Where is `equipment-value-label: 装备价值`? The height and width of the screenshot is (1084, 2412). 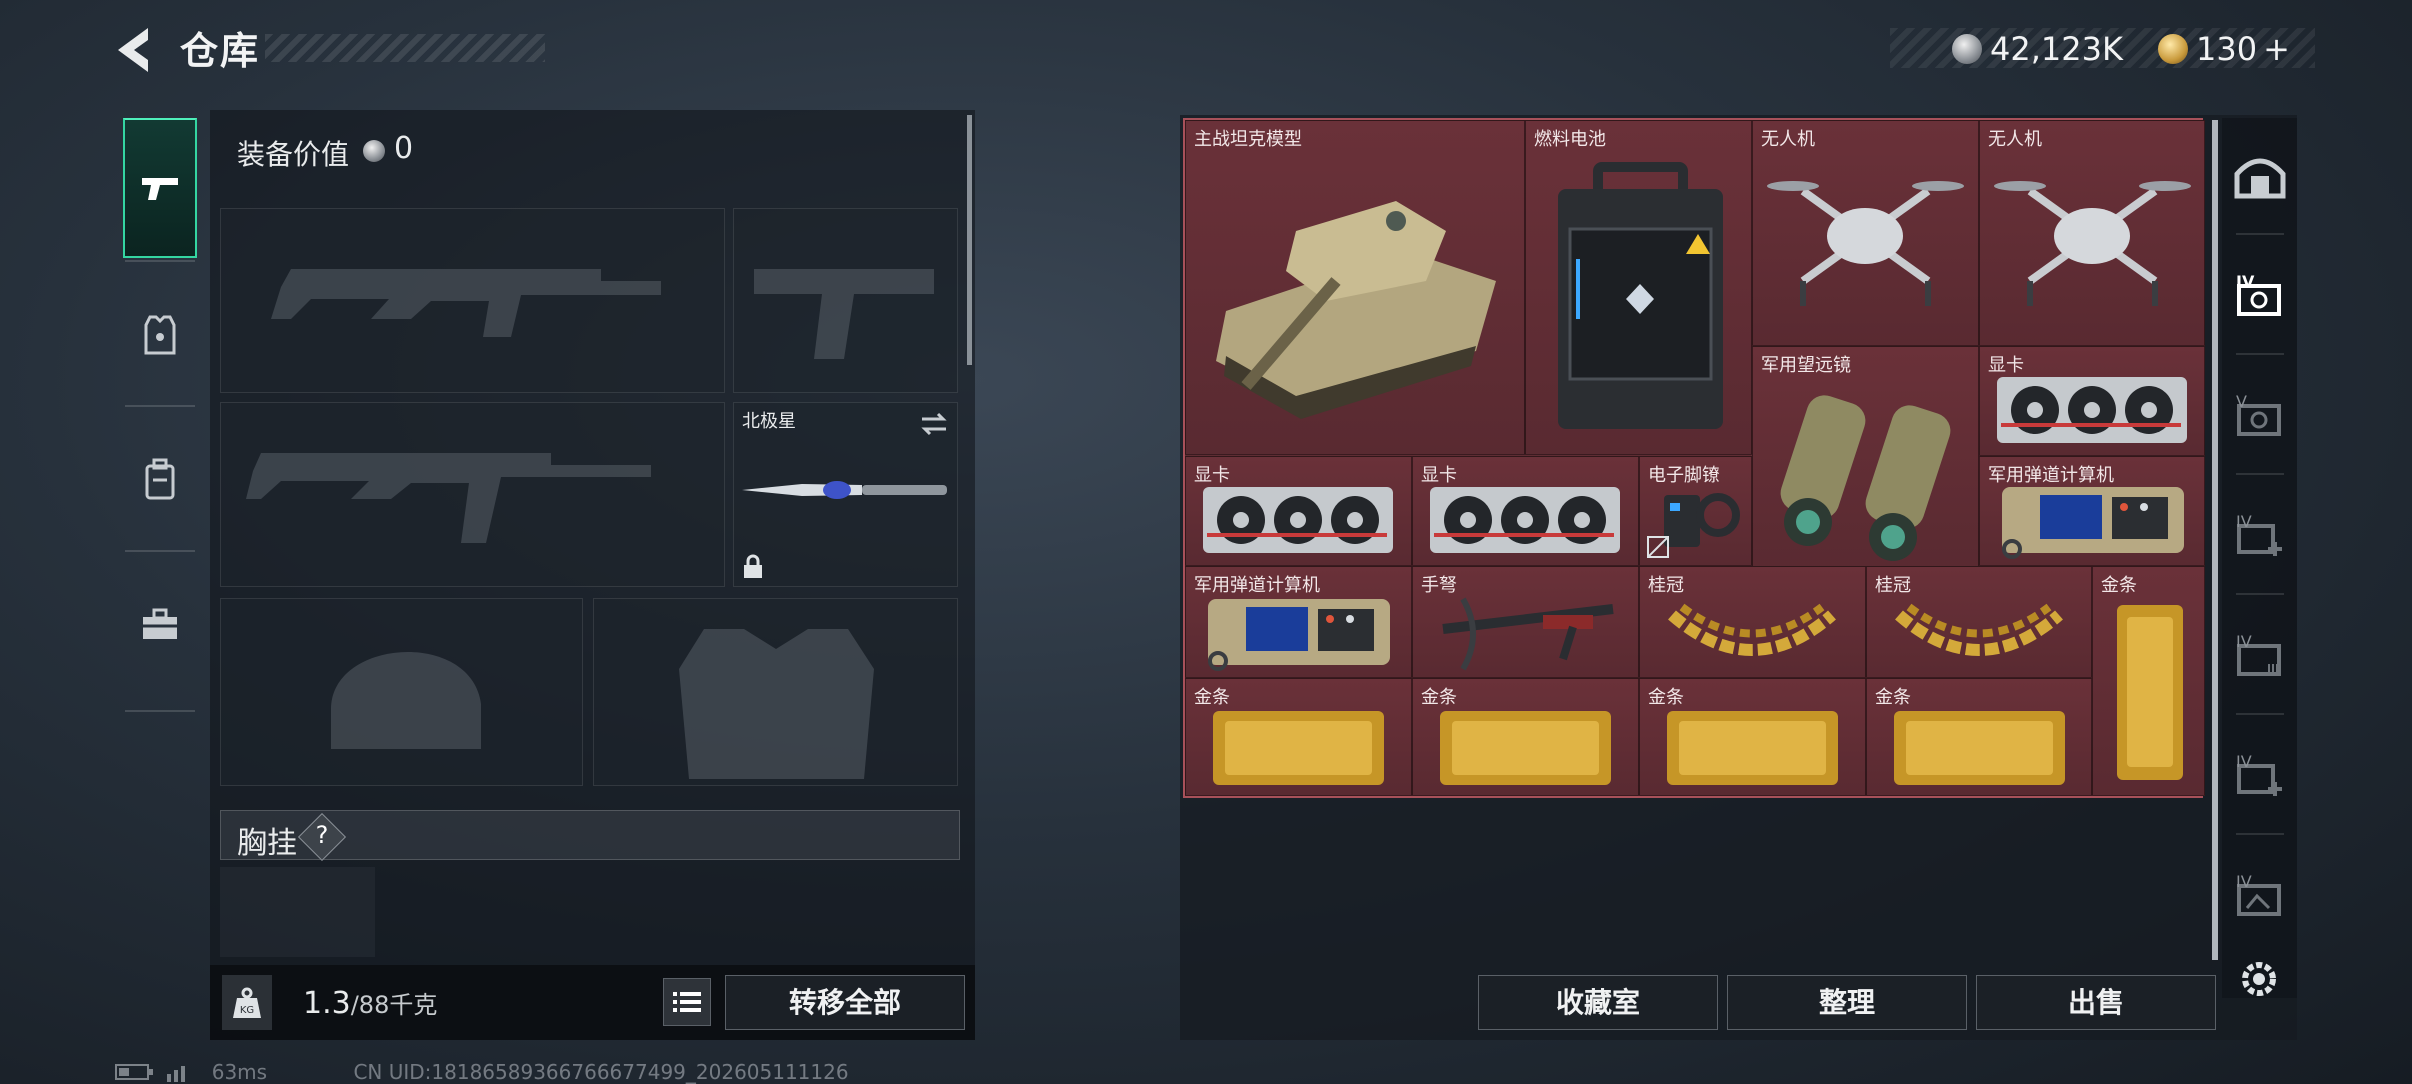 equipment-value-label: 装备价值 is located at coordinates (293, 154).